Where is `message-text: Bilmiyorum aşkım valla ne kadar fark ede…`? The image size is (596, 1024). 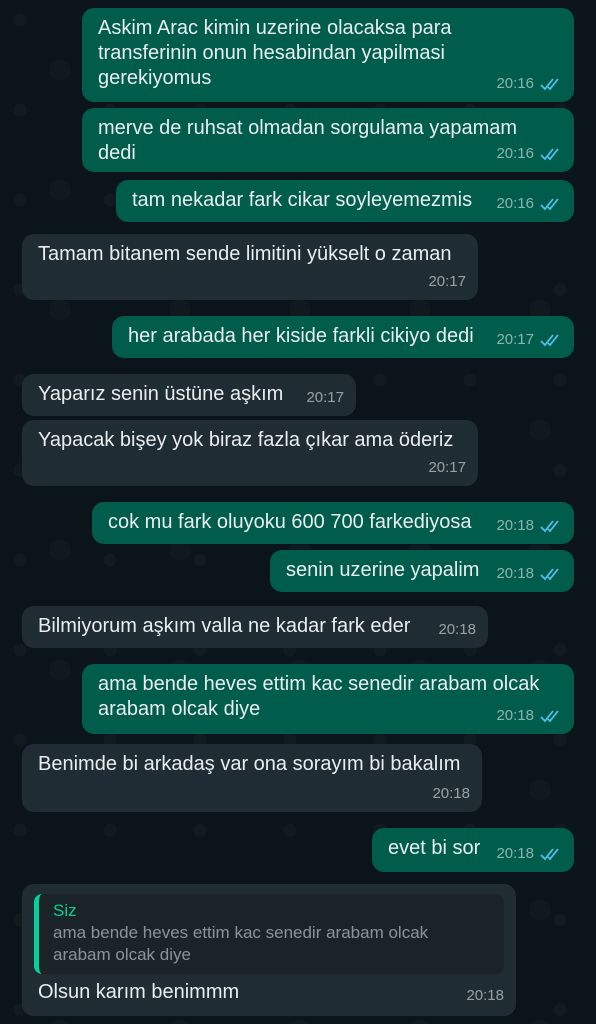
message-text: Bilmiyorum aşkım valla ne kadar fark ede… is located at coordinates (224, 626).